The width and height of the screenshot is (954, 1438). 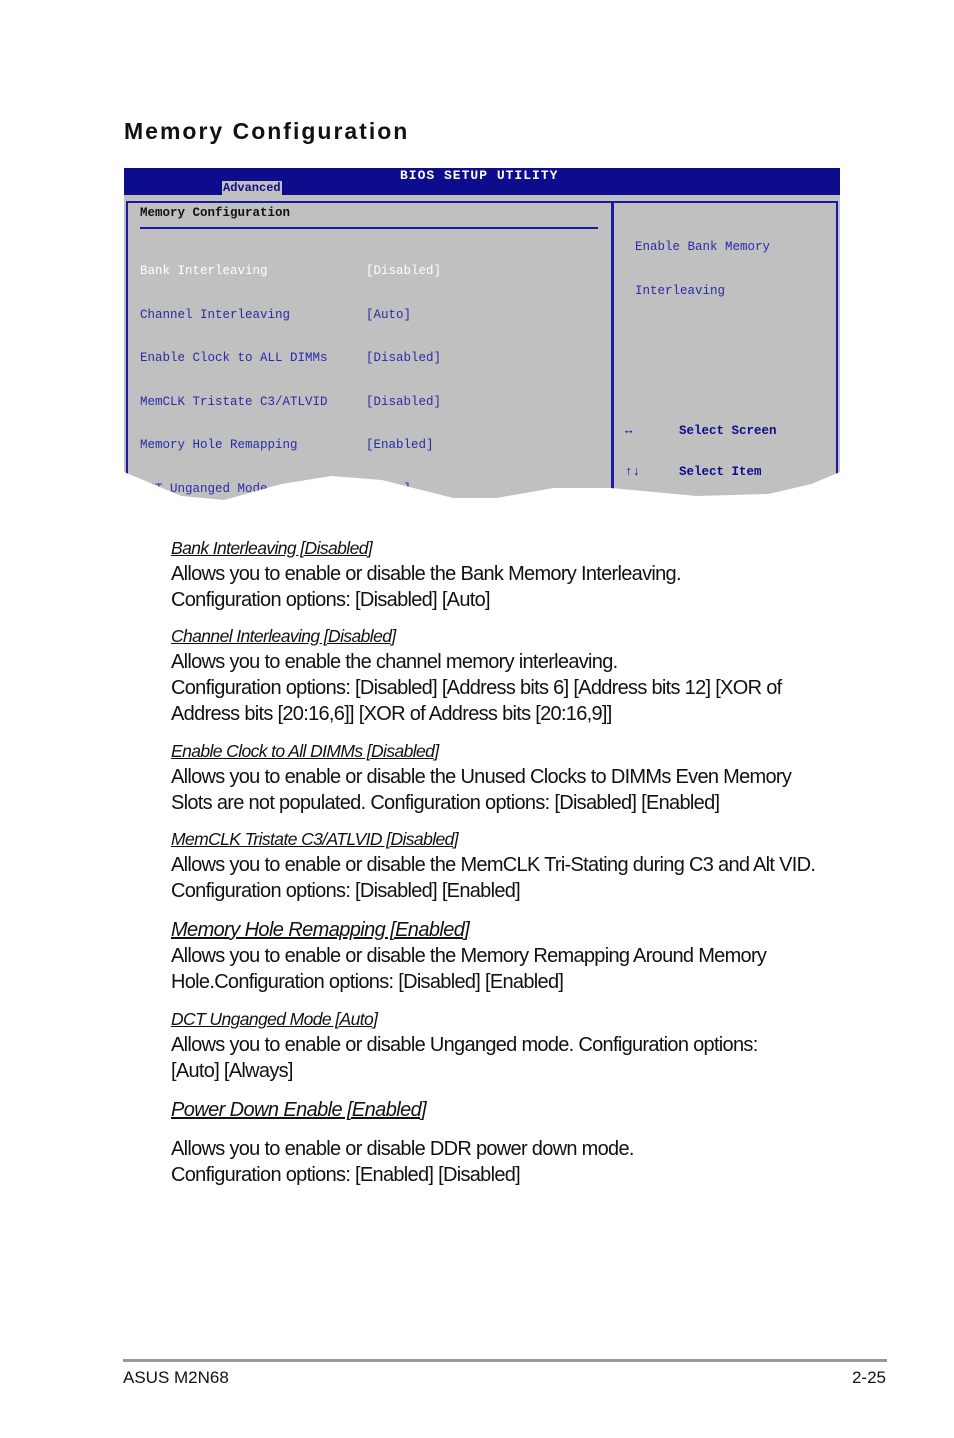 What do you see at coordinates (234, 358) in the screenshot?
I see `setting-enable-clock: Enable Clock to ALL DIMMs` at bounding box center [234, 358].